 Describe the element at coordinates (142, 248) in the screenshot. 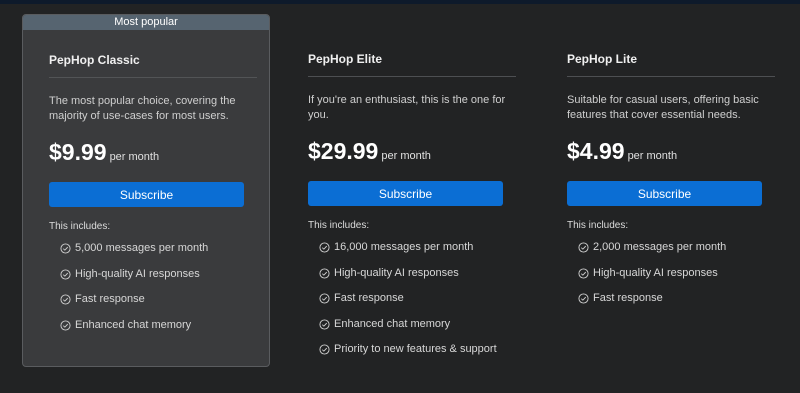

I see `feature-text: 5,000 messages per month` at that location.